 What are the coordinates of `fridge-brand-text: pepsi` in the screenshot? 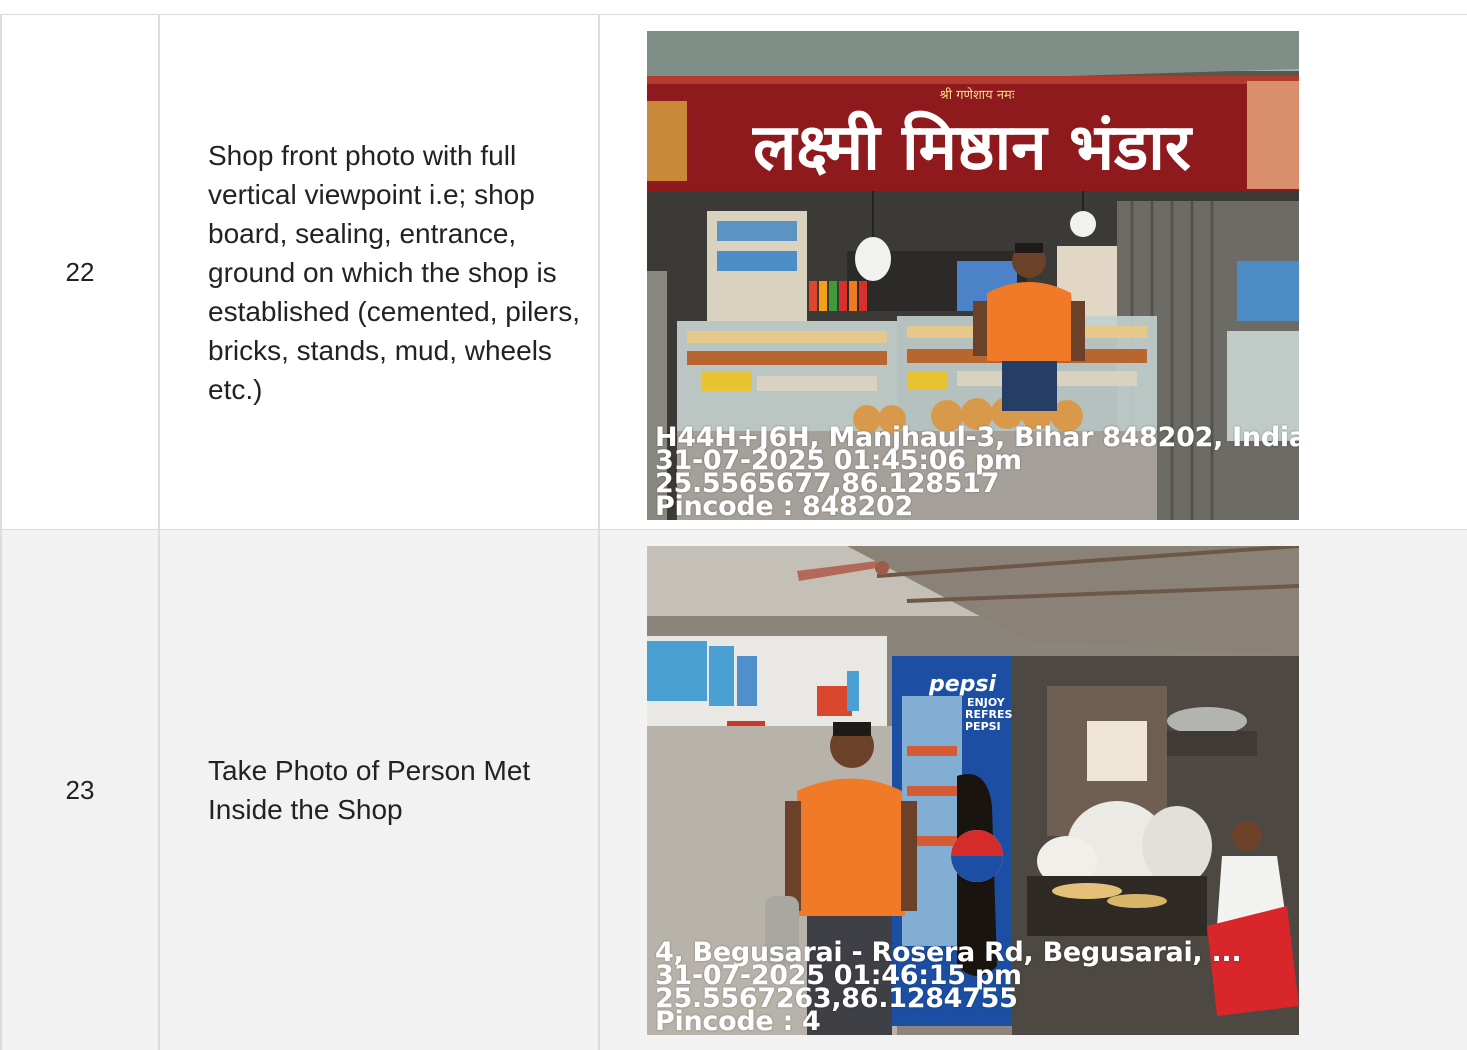 It's located at (962, 684).